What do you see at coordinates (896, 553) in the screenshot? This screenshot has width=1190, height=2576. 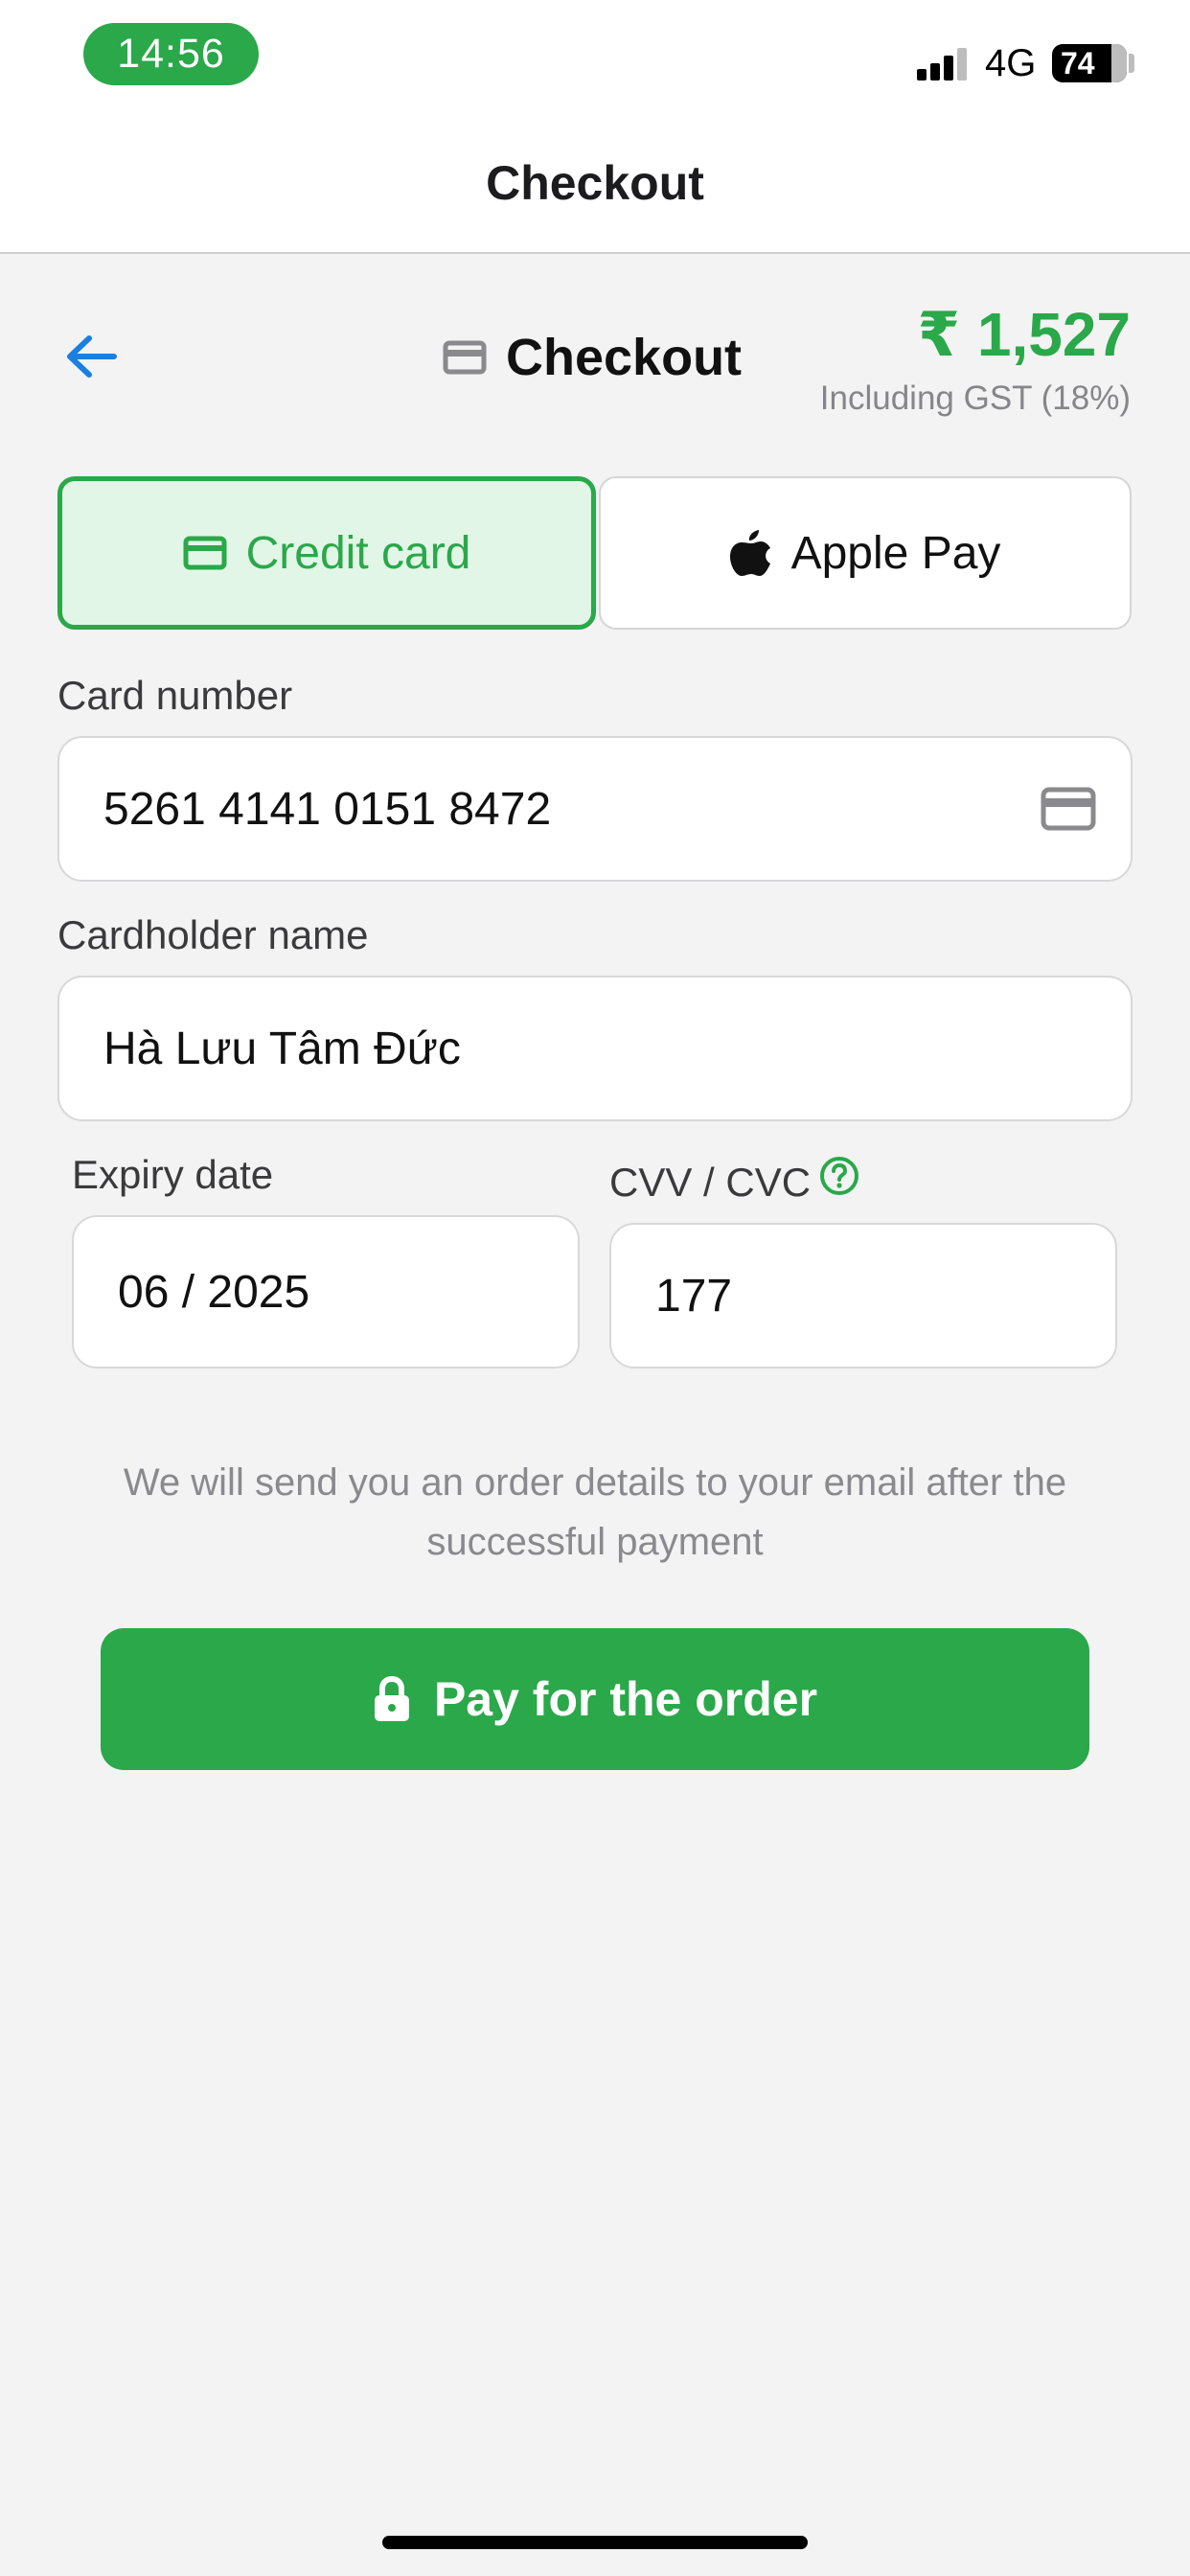 I see `tab-apple-pay-label: Apple Pay` at bounding box center [896, 553].